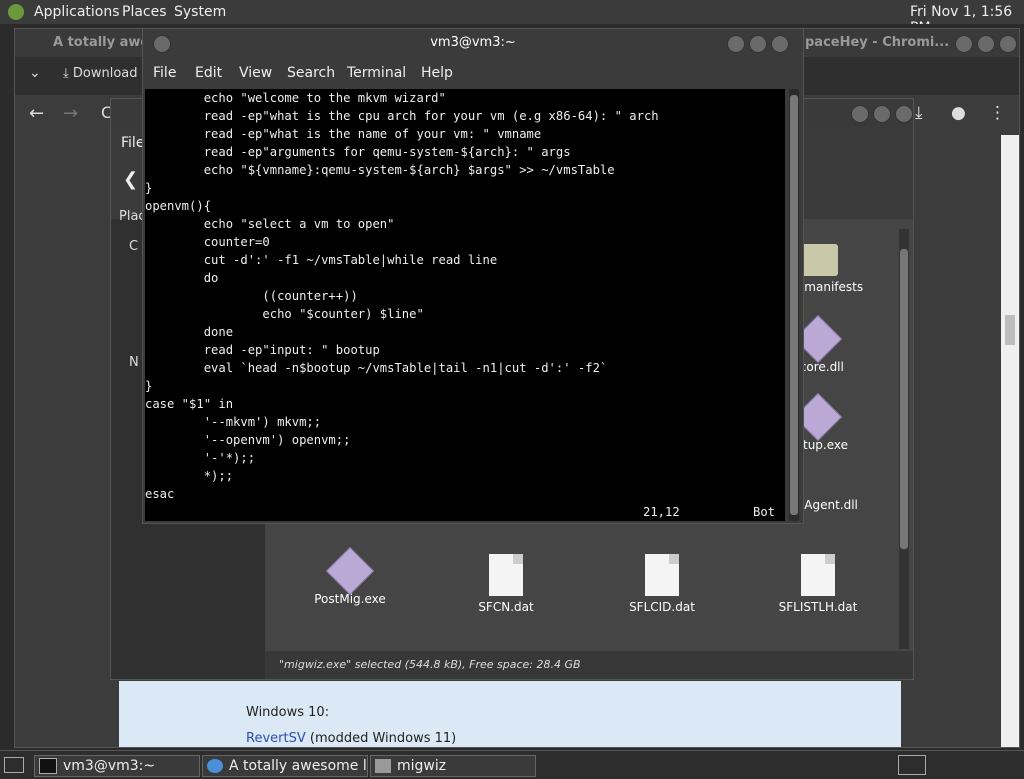 This screenshot has width=1024, height=779. Describe the element at coordinates (321, 260) in the screenshot. I see `terminal-line: cut -d':' -f1 ~/vmsTable|while read line` at that location.